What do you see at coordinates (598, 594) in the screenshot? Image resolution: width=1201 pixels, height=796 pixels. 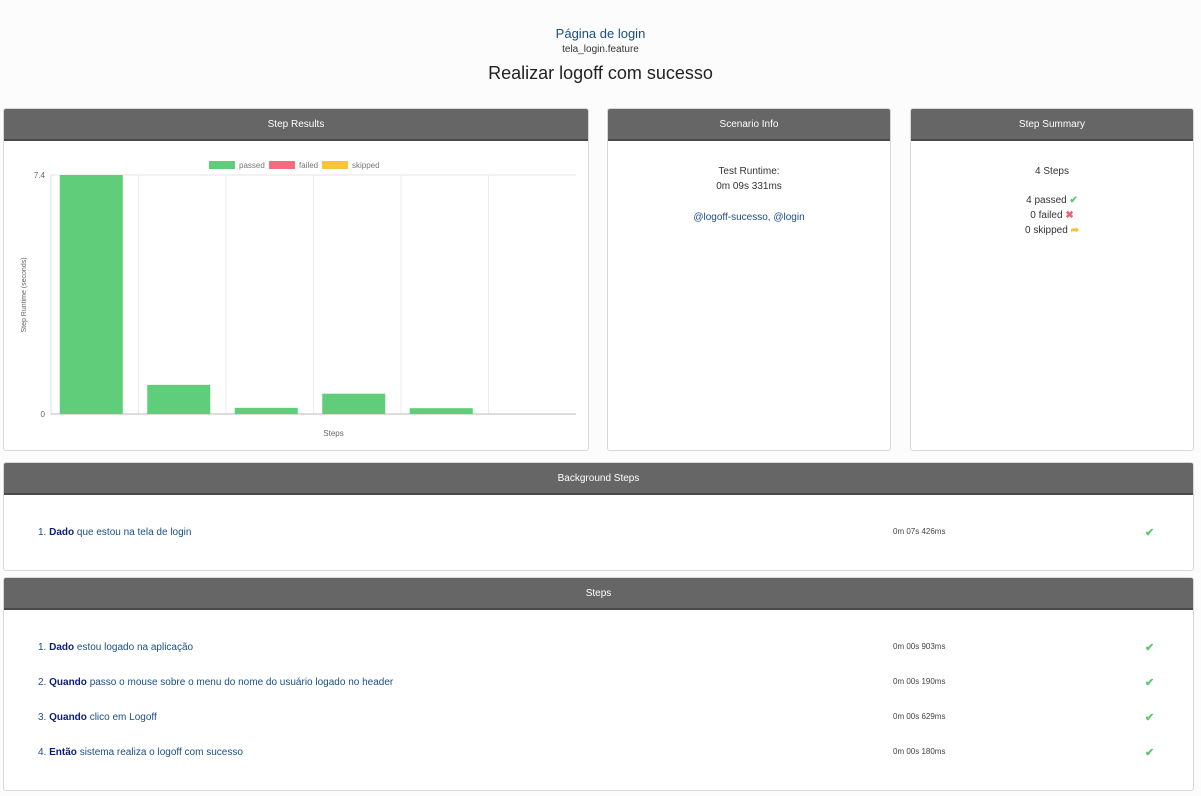 I see `steps-title: Steps` at bounding box center [598, 594].